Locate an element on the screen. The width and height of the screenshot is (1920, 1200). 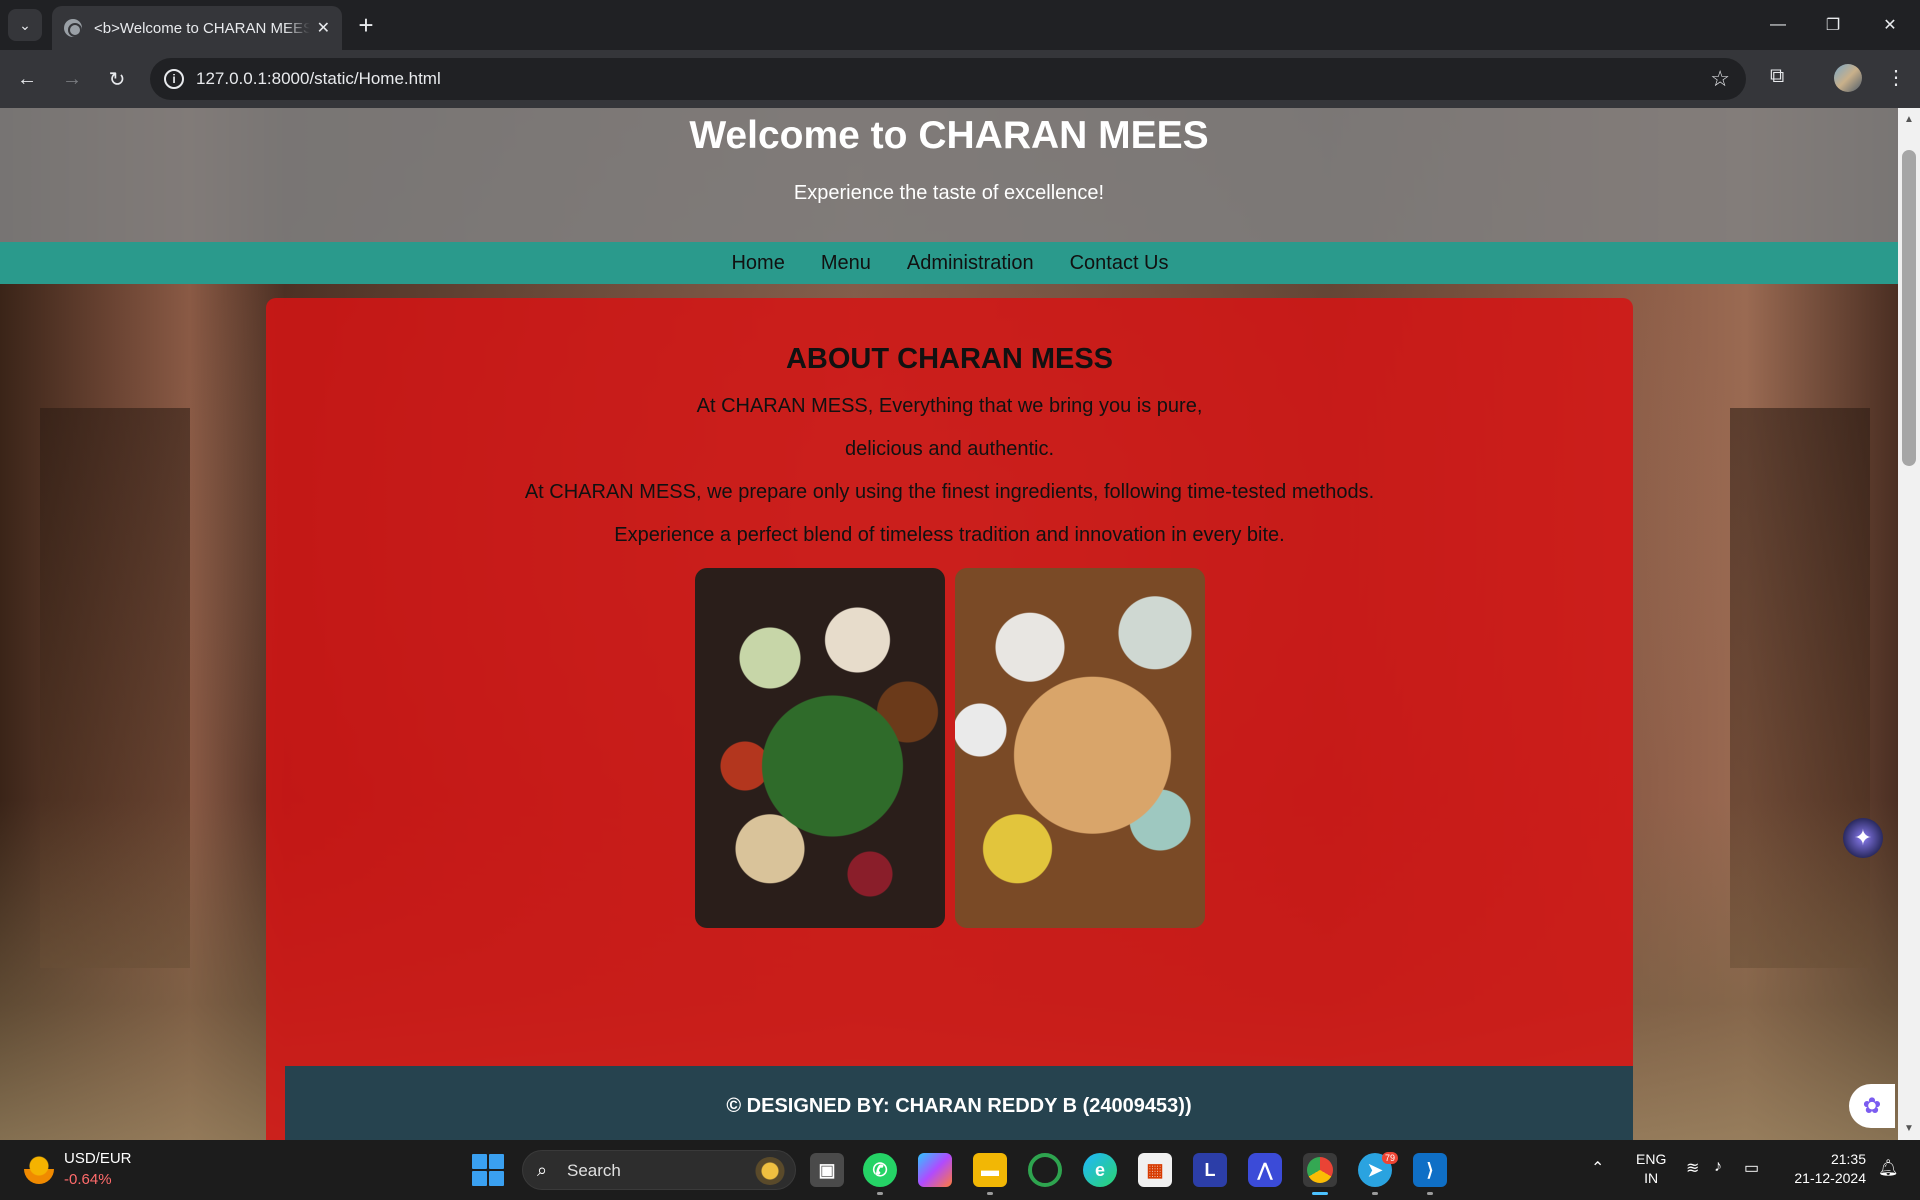
lang-line: IN is located at coordinates (1651, 1178).